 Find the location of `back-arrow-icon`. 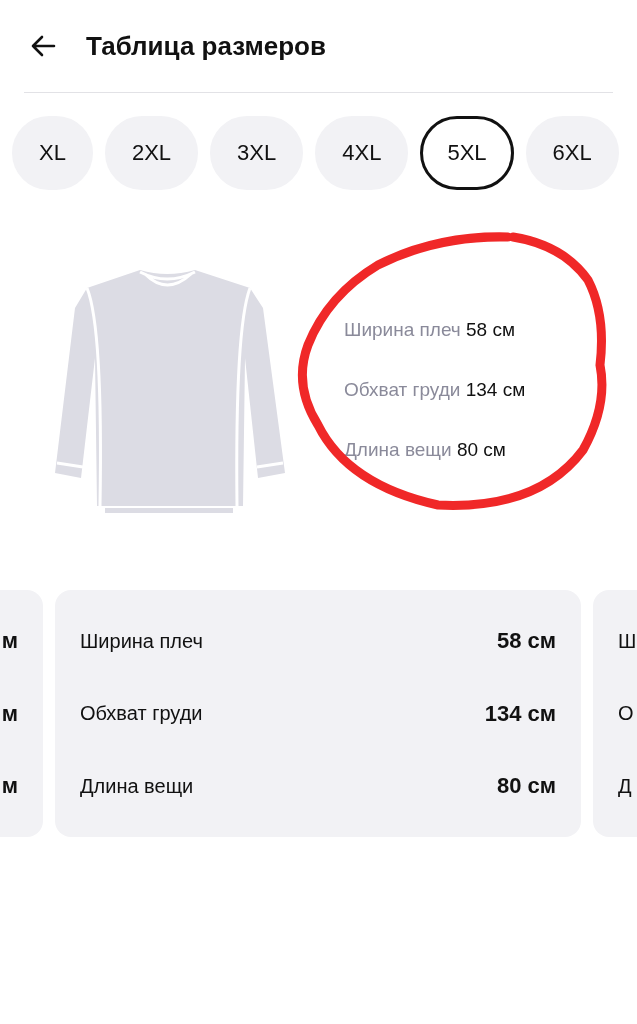

back-arrow-icon is located at coordinates (43, 46).